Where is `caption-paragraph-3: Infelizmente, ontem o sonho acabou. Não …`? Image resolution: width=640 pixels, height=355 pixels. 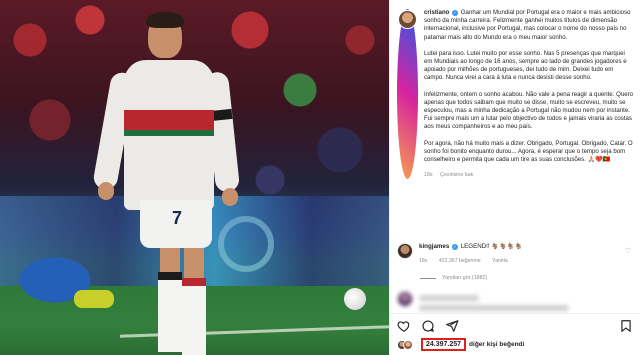
caption-paragraph-3: Infelizmente, ontem o sonho acabou. Não … is located at coordinates (529, 110).